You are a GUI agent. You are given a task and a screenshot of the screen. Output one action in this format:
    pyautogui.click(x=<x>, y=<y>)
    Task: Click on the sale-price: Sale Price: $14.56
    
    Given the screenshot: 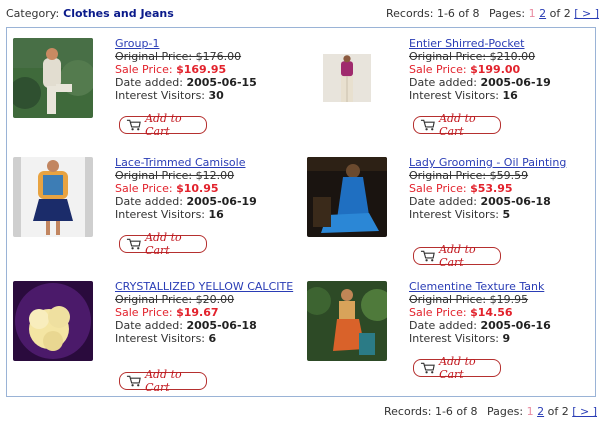 What is the action you would take?
    pyautogui.click(x=499, y=312)
    